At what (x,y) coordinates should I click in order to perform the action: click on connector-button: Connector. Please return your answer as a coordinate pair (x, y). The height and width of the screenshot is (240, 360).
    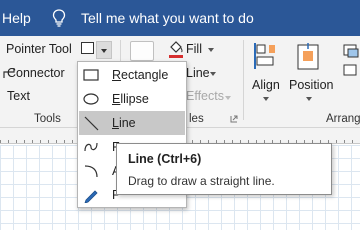
    Looking at the image, I should click on (36, 73).